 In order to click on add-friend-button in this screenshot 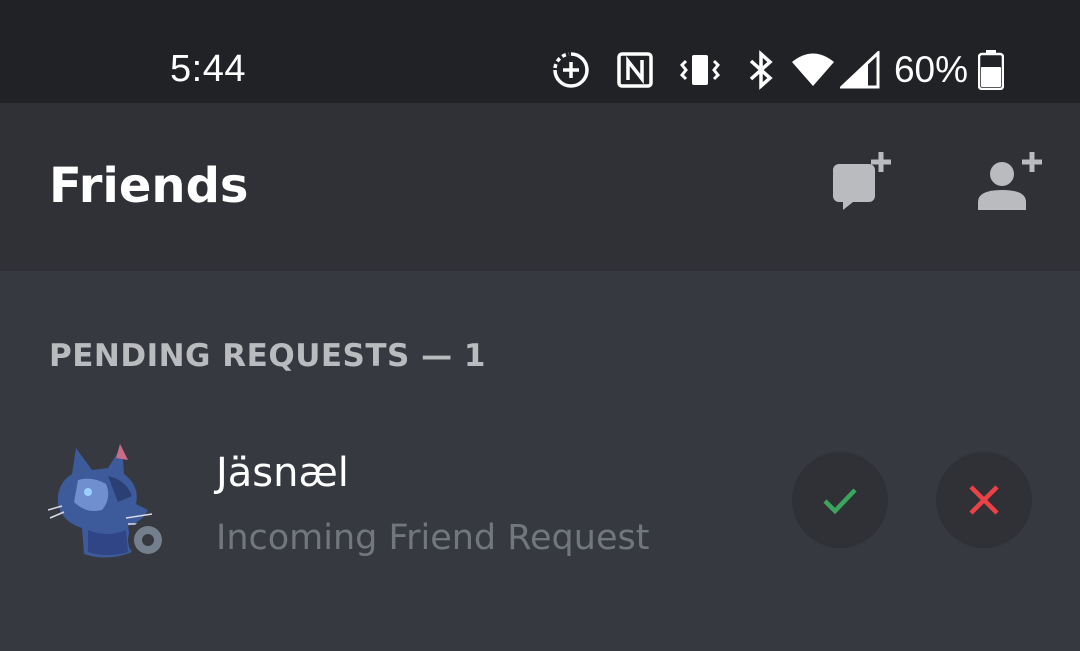, I will do `click(1008, 181)`.